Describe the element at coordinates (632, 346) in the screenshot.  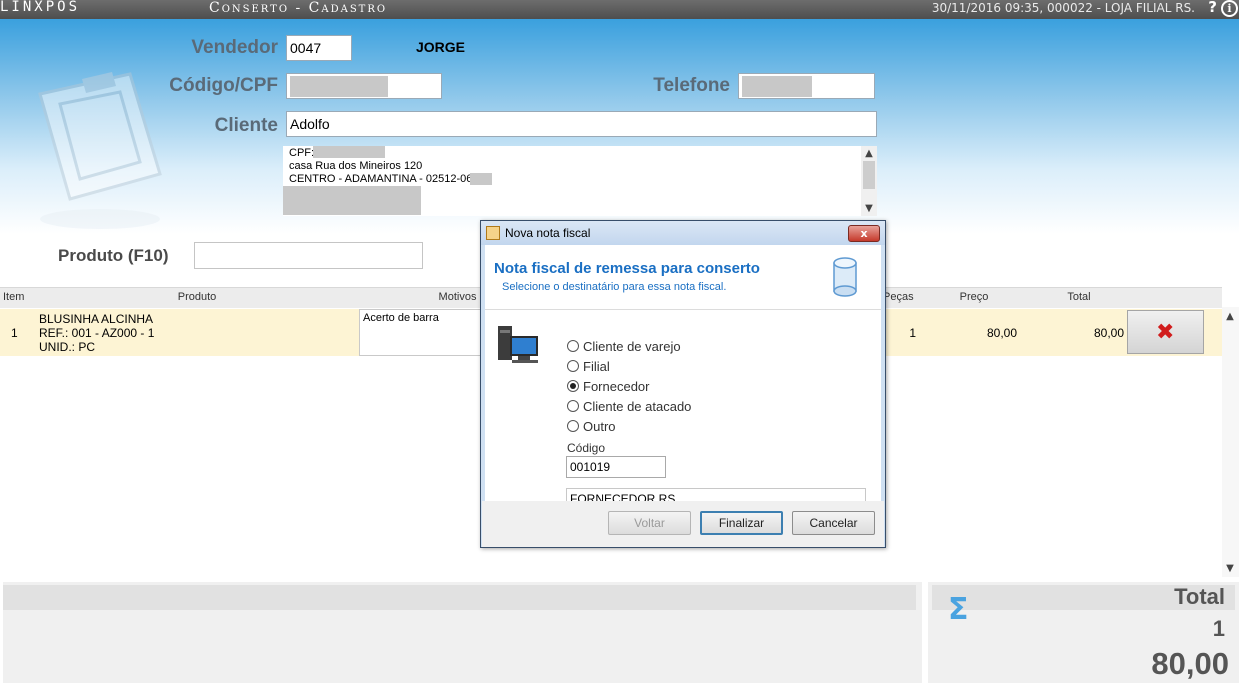
I see `radio-label: Cliente de varejo` at that location.